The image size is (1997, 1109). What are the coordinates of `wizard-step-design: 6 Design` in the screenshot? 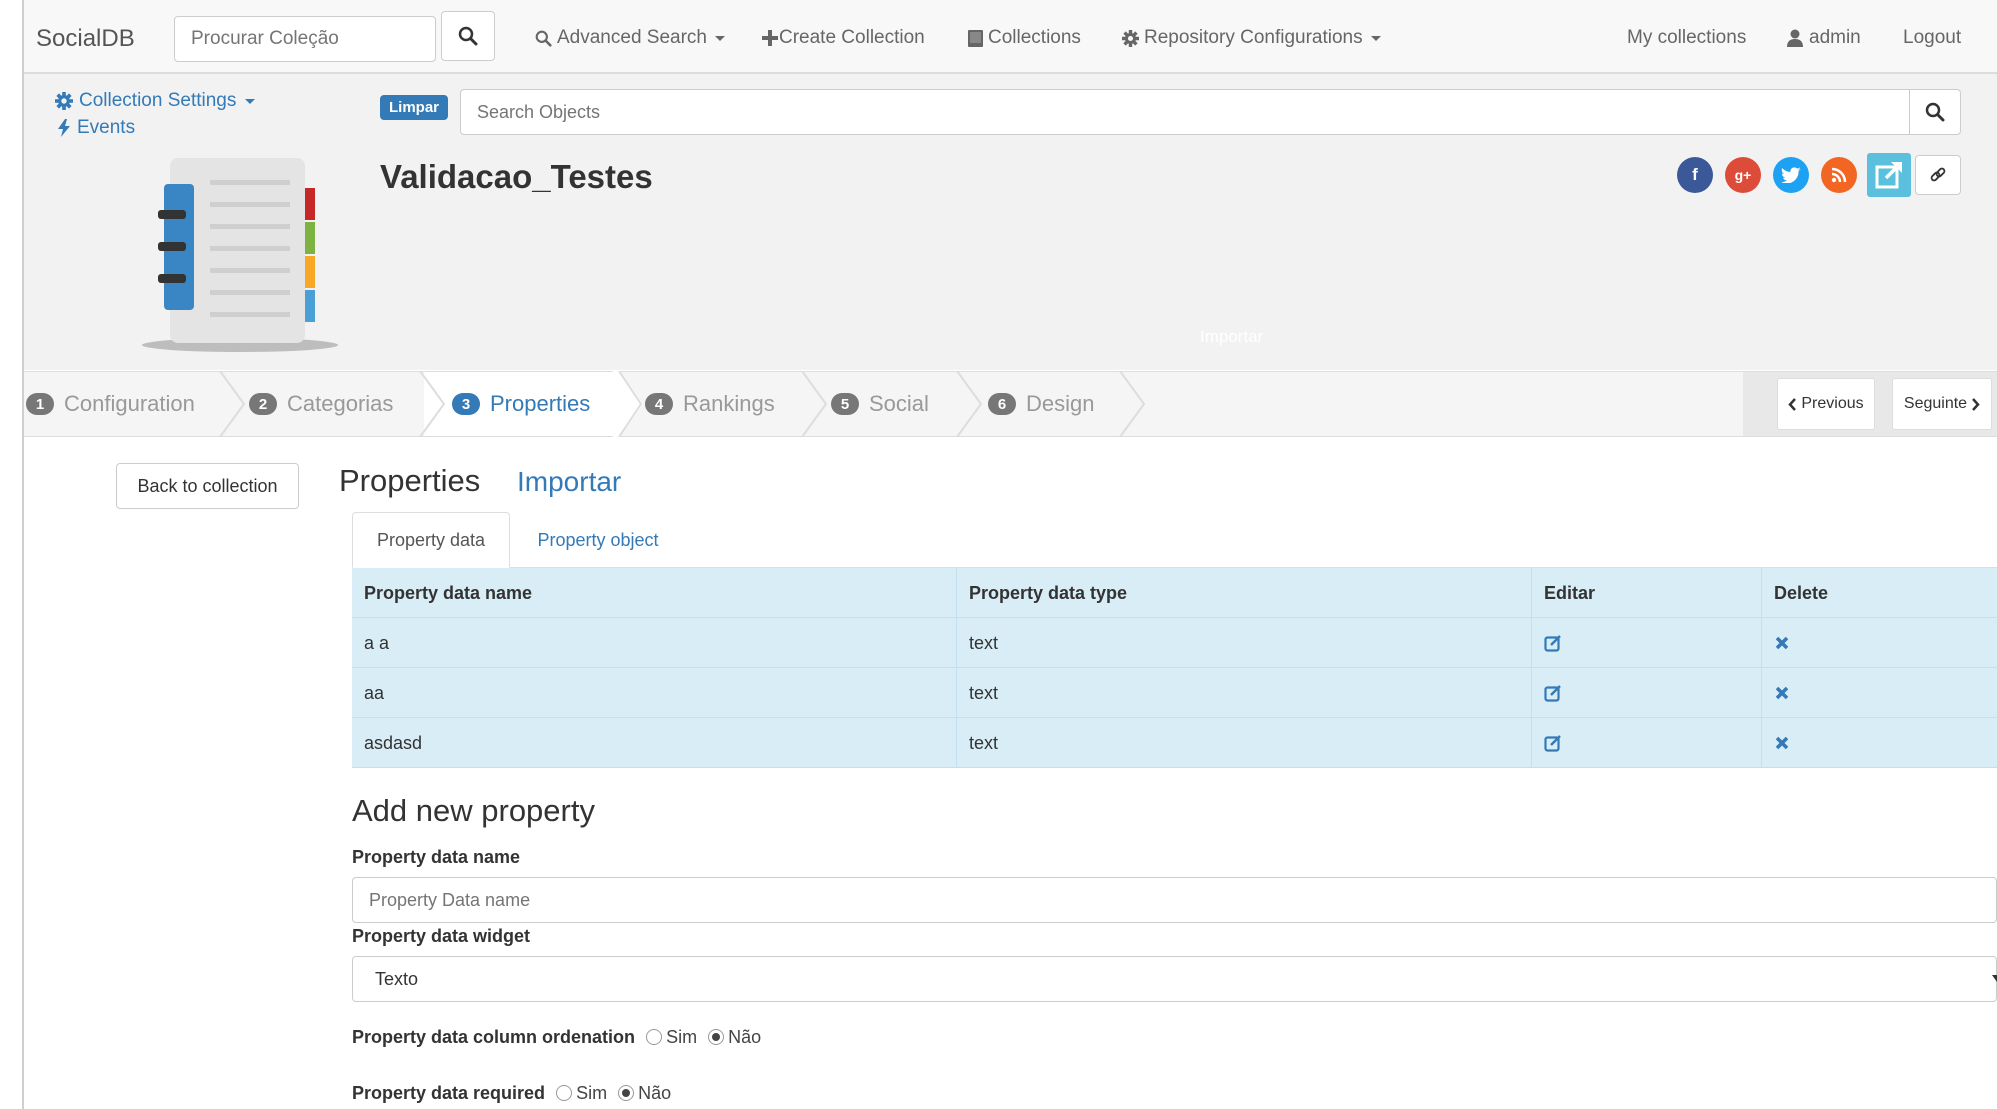 It's located at (1041, 404).